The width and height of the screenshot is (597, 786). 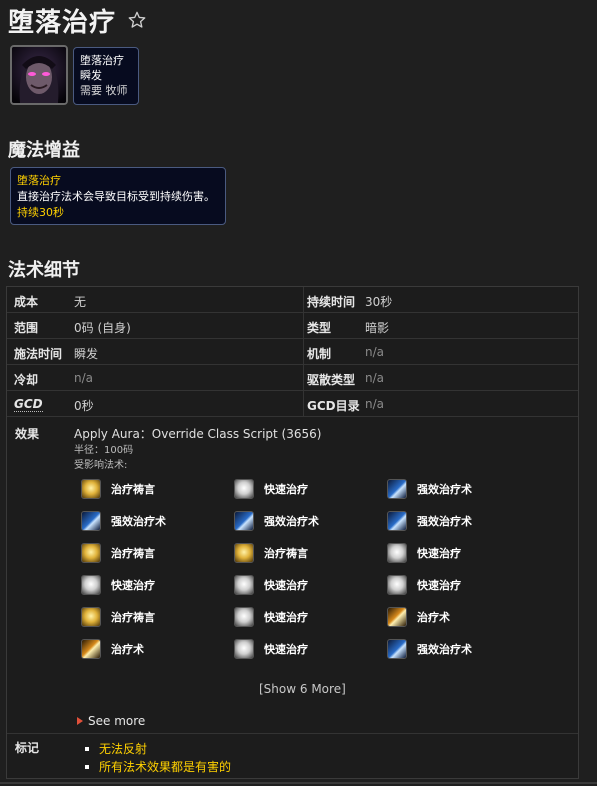 I want to click on flag-item: 所有法术效果都是有害的, so click(x=158, y=766).